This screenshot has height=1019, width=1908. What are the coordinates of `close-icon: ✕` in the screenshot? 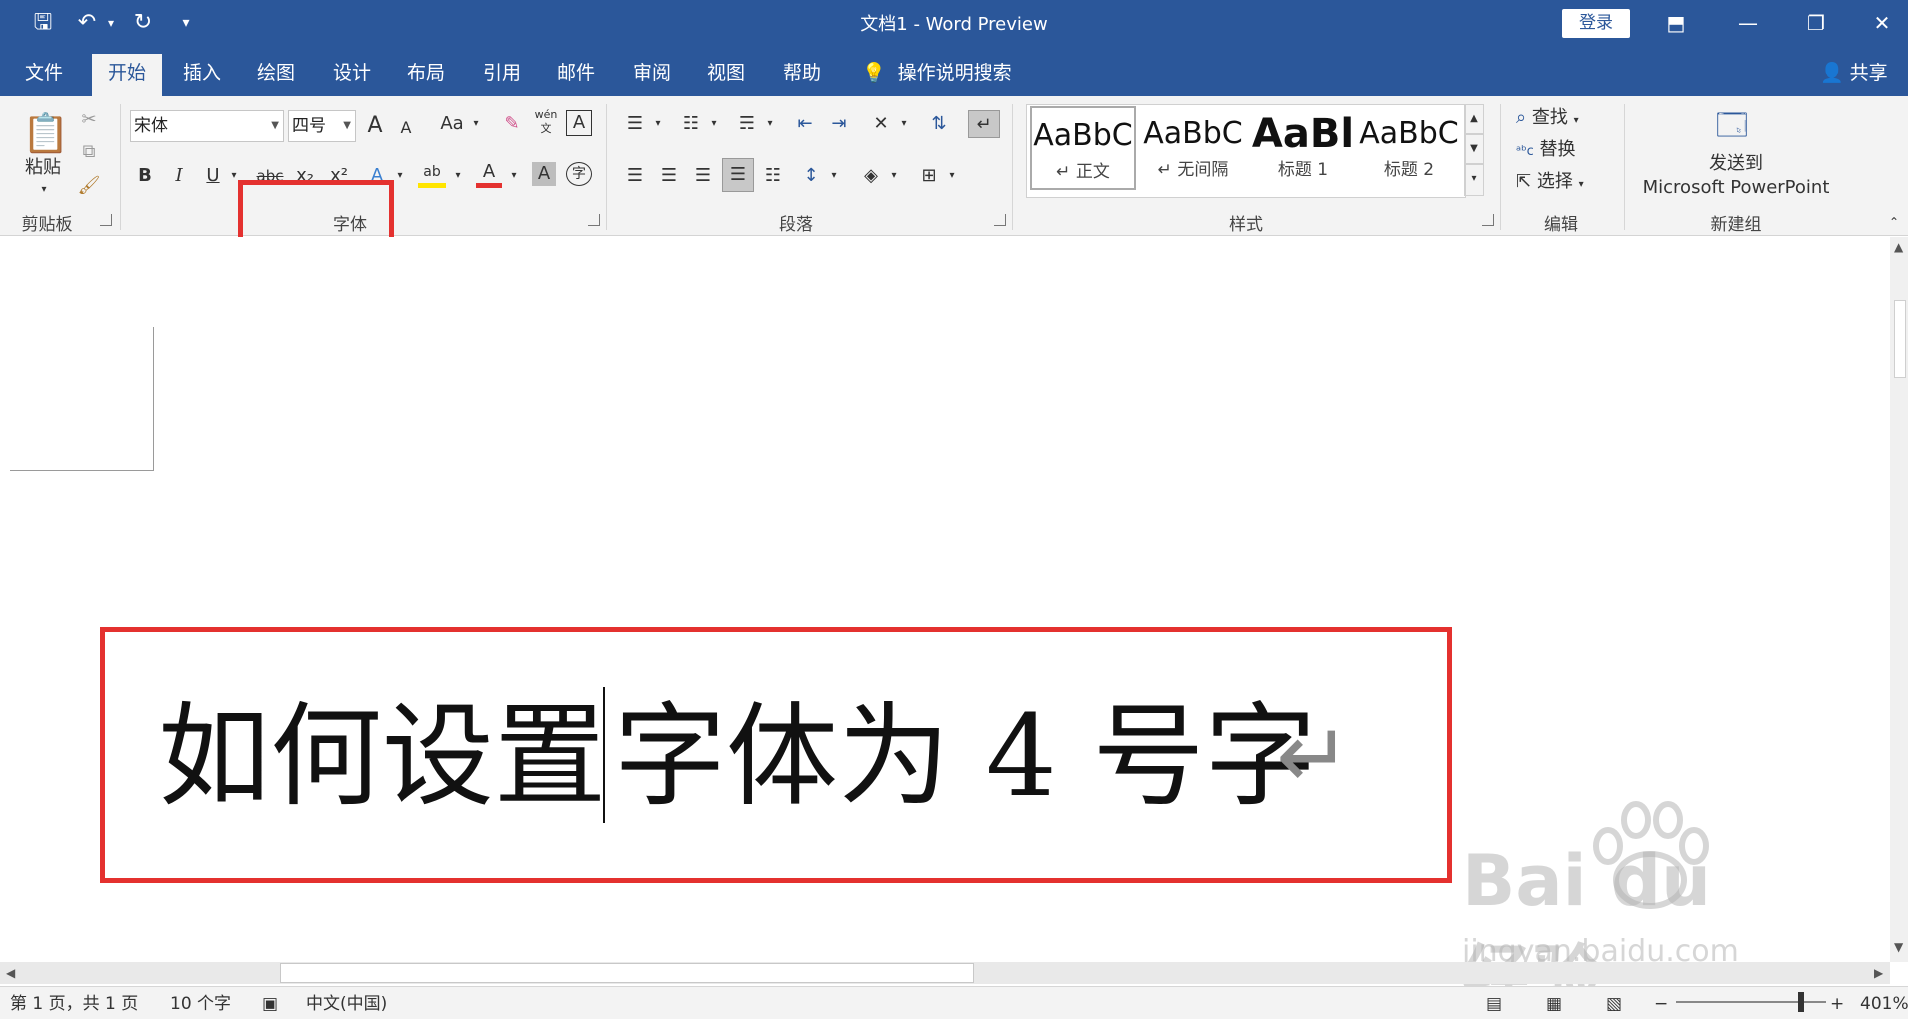 It's located at (1882, 23).